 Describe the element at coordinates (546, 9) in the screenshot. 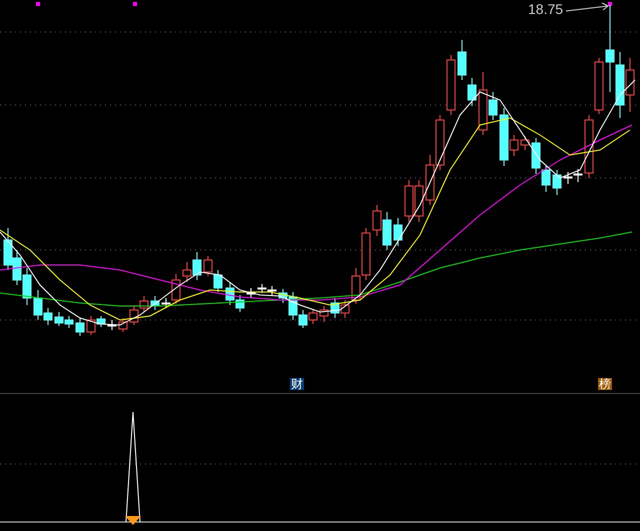

I see `high-price-label: 18.75` at that location.